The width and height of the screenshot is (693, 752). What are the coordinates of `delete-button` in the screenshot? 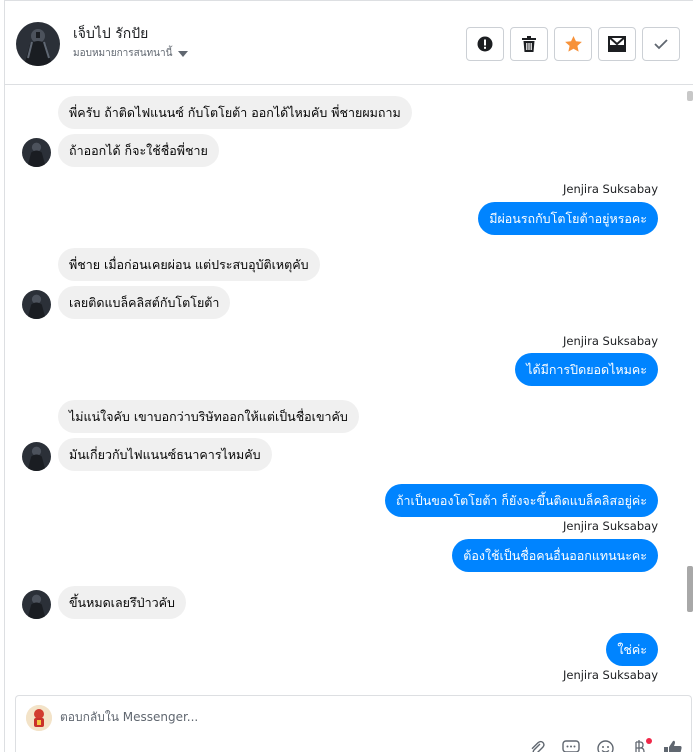 It's located at (529, 44).